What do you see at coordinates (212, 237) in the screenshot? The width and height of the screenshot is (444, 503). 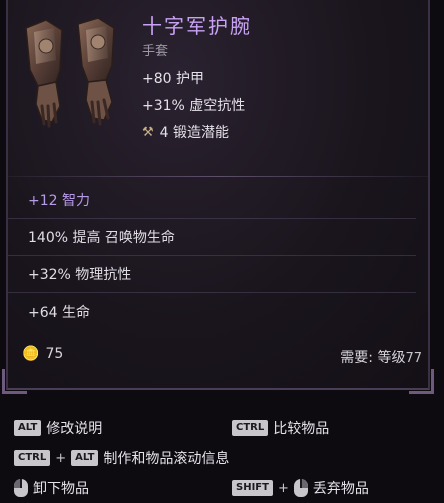 I see `affix-minion-health: 140% 提高 召唤物生命` at bounding box center [212, 237].